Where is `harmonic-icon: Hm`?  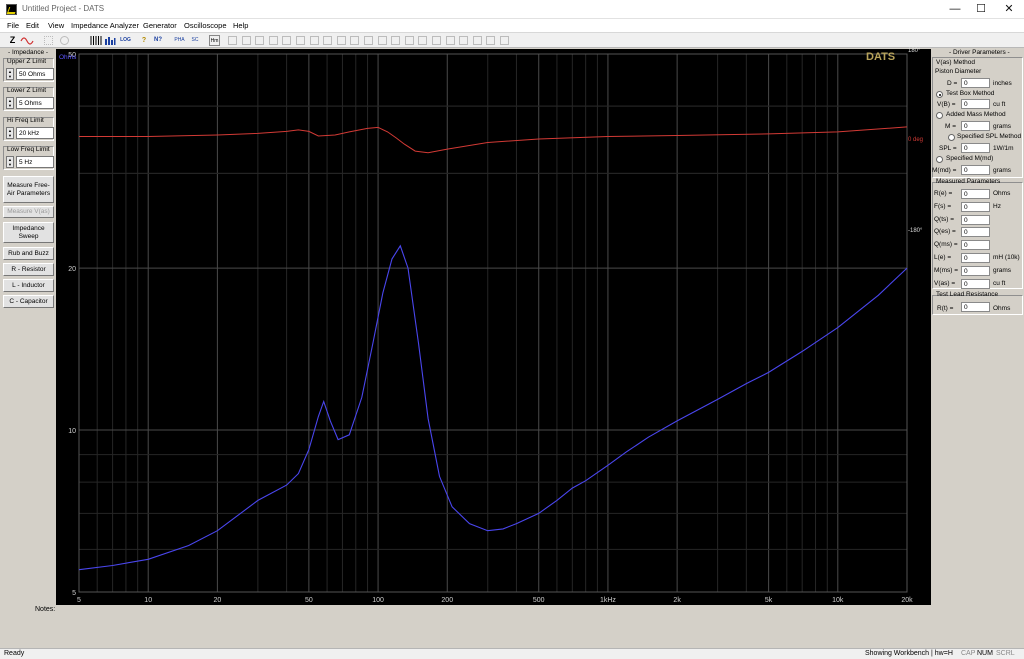
harmonic-icon: Hm is located at coordinates (214, 40).